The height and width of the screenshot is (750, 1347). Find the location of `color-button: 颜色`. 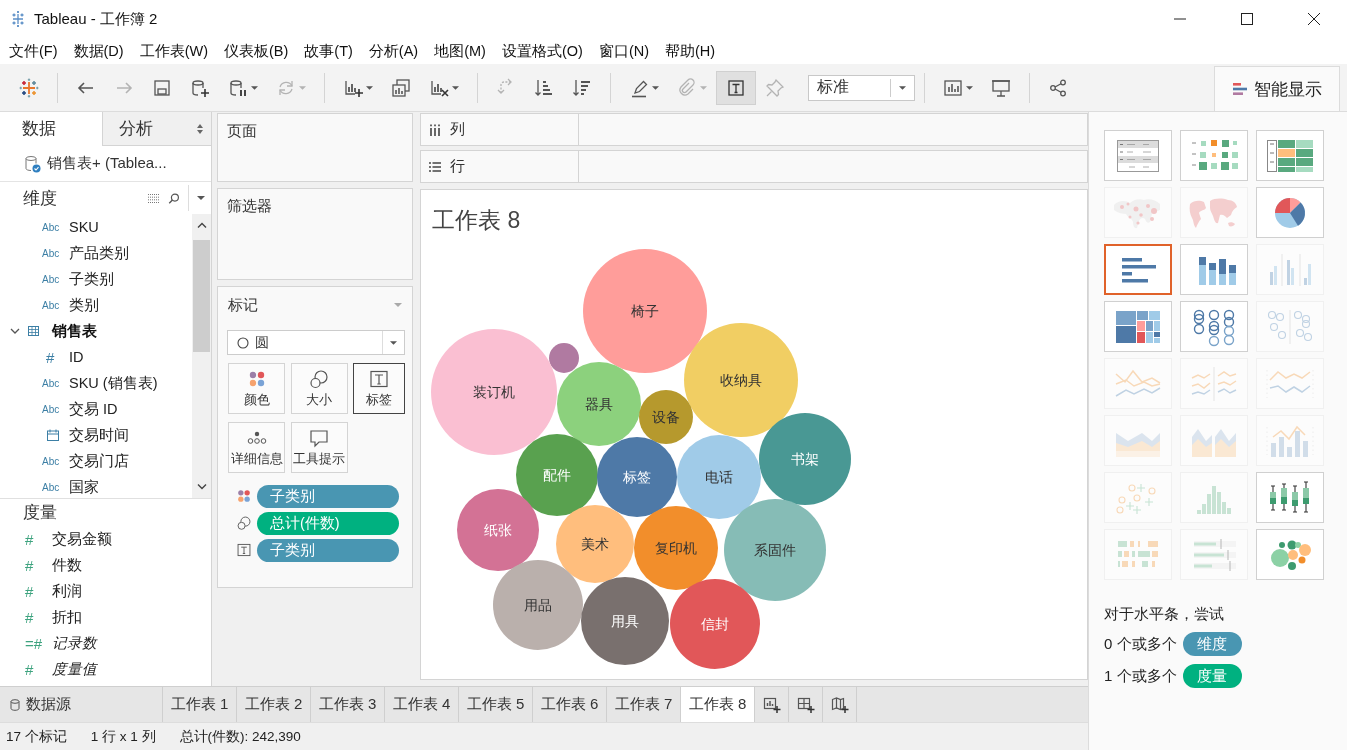

color-button: 颜色 is located at coordinates (256, 388).